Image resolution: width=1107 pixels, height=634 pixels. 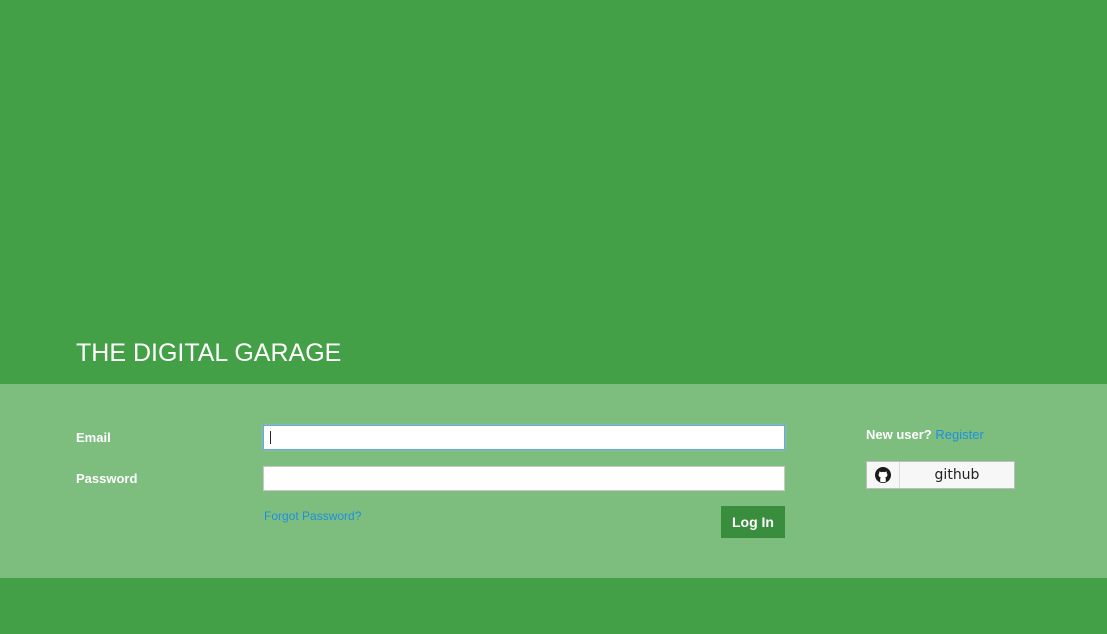 I want to click on register-link: Register, so click(x=959, y=434).